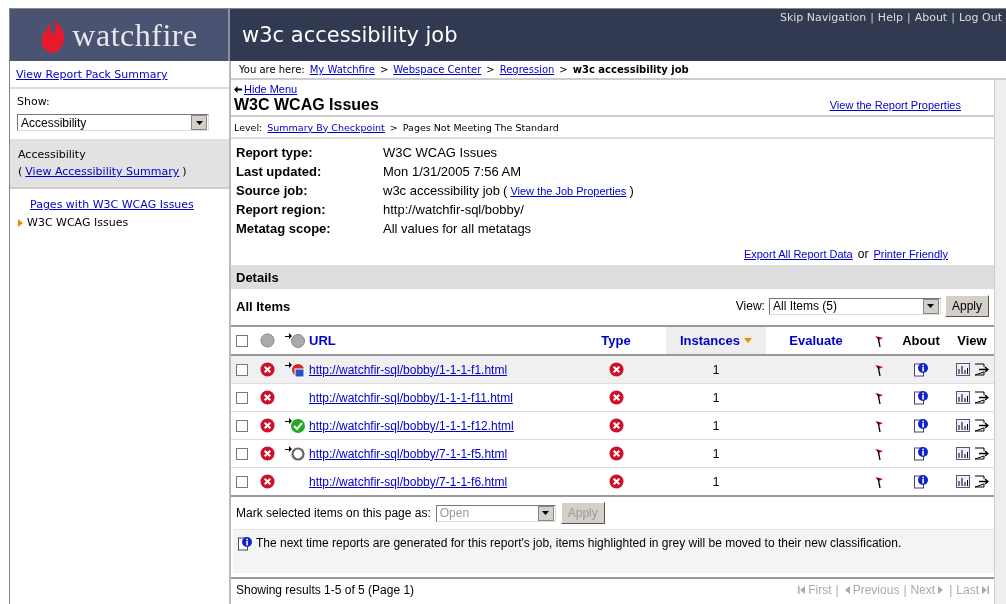  What do you see at coordinates (630, 69) in the screenshot?
I see `breadcrumb-current: w3c accessibility job` at bounding box center [630, 69].